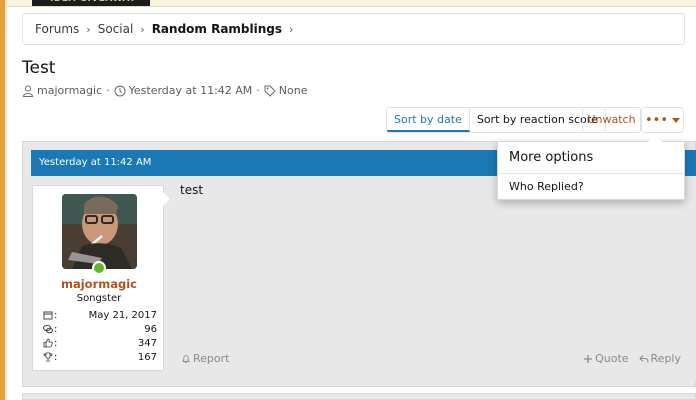 The image size is (696, 400). I want to click on user-card-notch, so click(166, 199).